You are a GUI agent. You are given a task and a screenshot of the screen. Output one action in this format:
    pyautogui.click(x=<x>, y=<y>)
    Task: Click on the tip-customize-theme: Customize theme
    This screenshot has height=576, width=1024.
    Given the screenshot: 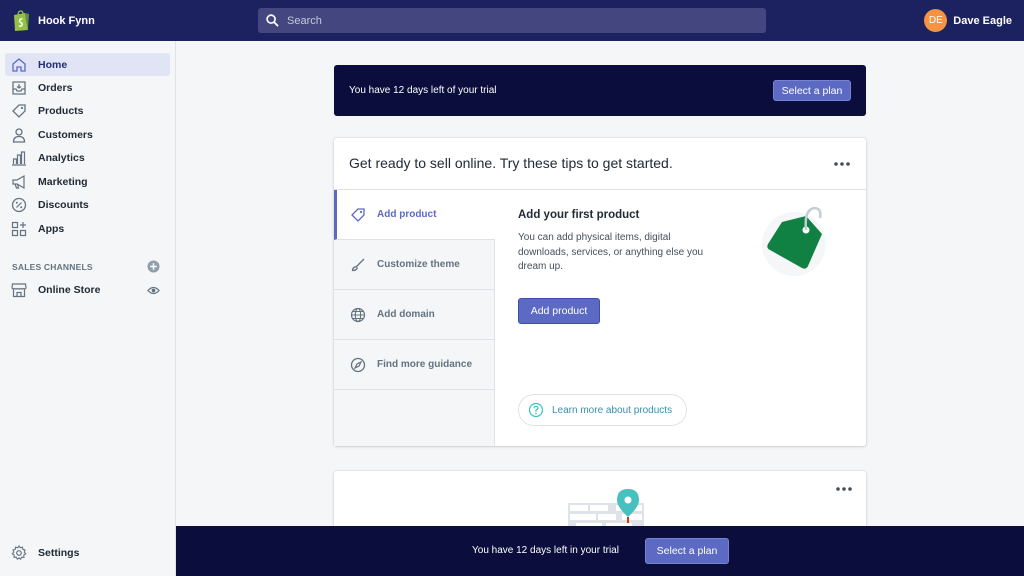 What is the action you would take?
    pyautogui.click(x=414, y=265)
    